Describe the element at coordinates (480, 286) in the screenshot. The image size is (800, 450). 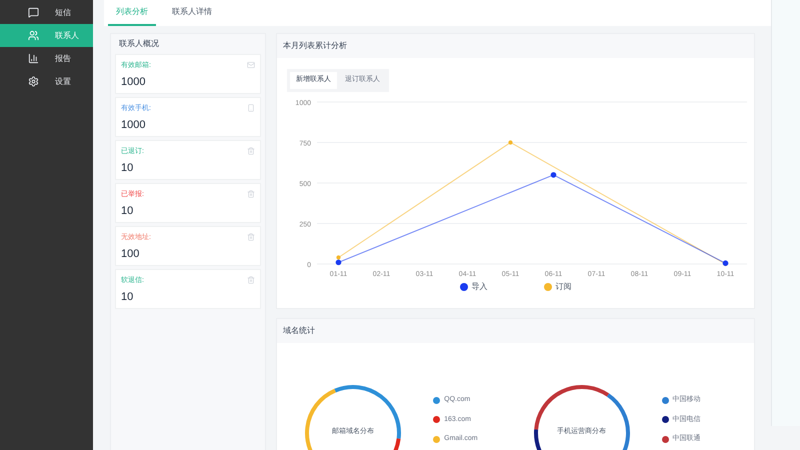
I see `legend-label: 导入` at that location.